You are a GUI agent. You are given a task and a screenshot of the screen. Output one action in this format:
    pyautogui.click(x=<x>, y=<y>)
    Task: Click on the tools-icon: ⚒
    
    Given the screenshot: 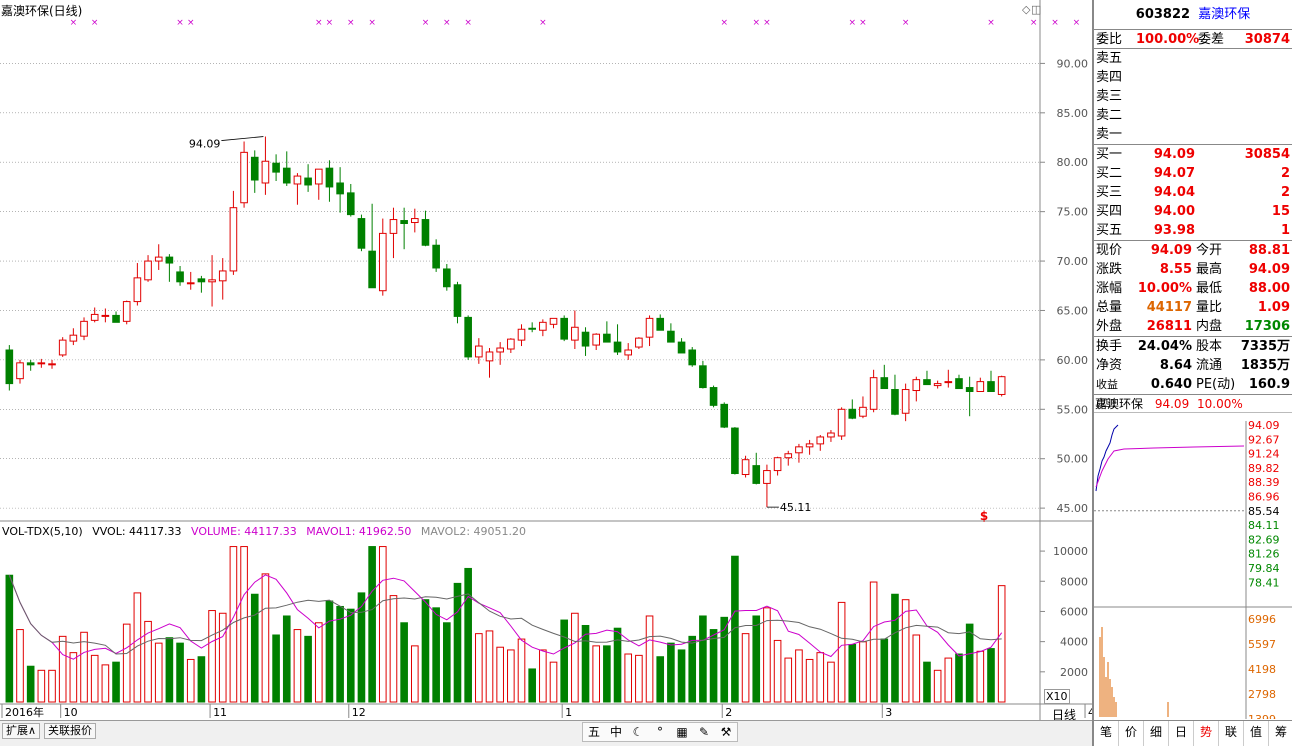 What is the action you would take?
    pyautogui.click(x=726, y=732)
    